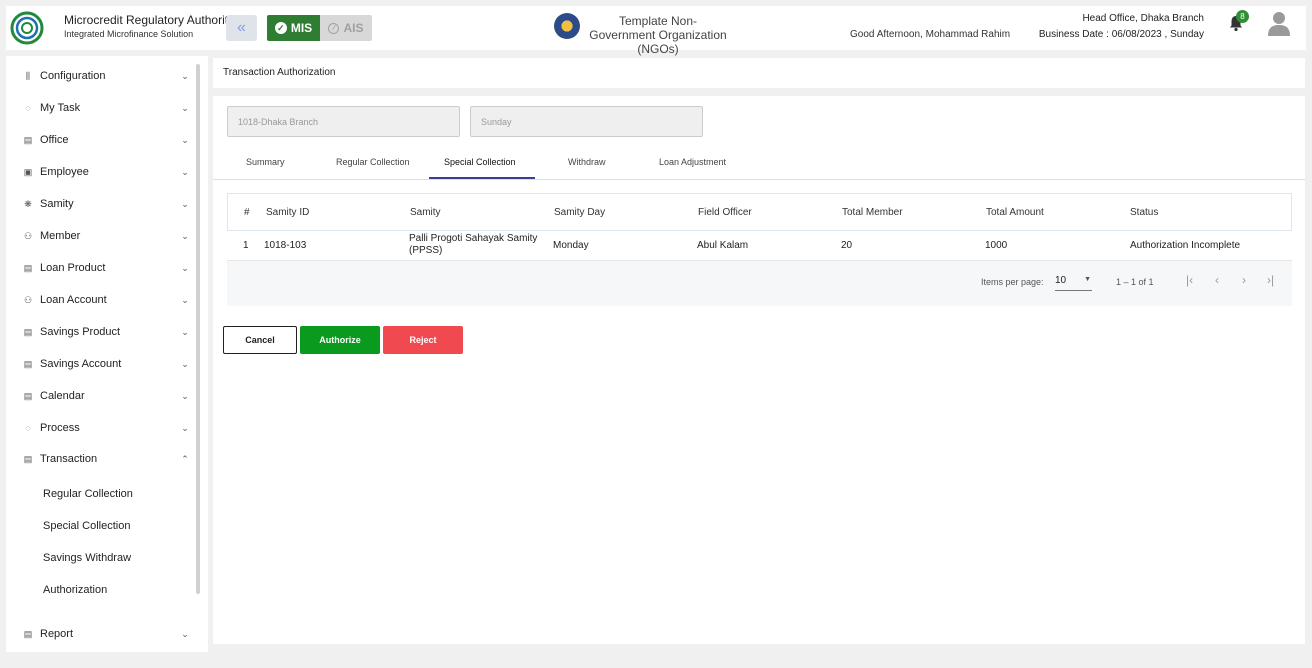 The image size is (1312, 668). What do you see at coordinates (279, 72) in the screenshot?
I see `breadcrumb: Transaction Authorization` at bounding box center [279, 72].